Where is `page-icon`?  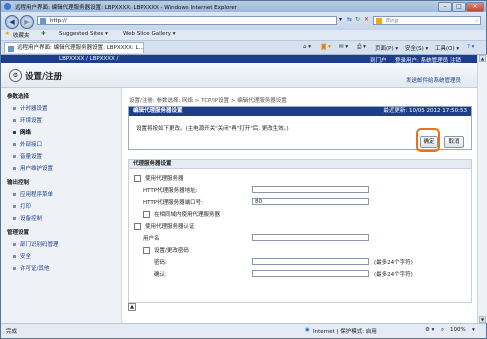 page-icon is located at coordinates (43, 21).